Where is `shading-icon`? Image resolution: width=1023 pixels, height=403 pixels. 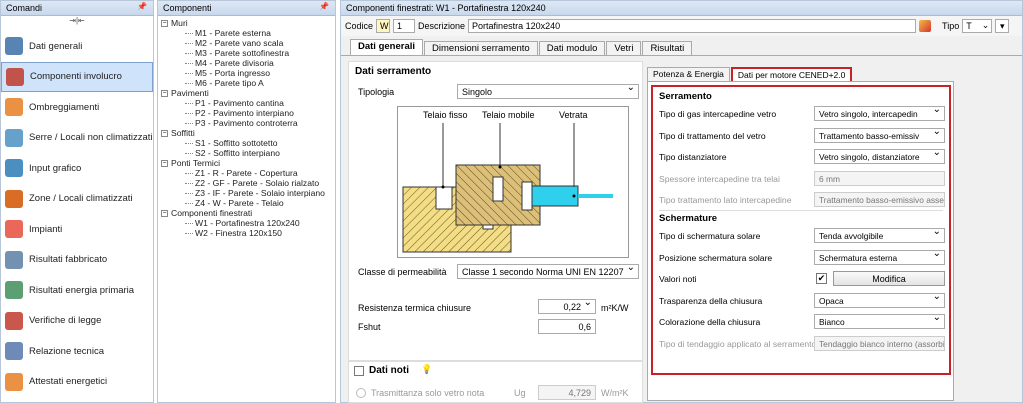
shading-icon is located at coordinates (14, 107).